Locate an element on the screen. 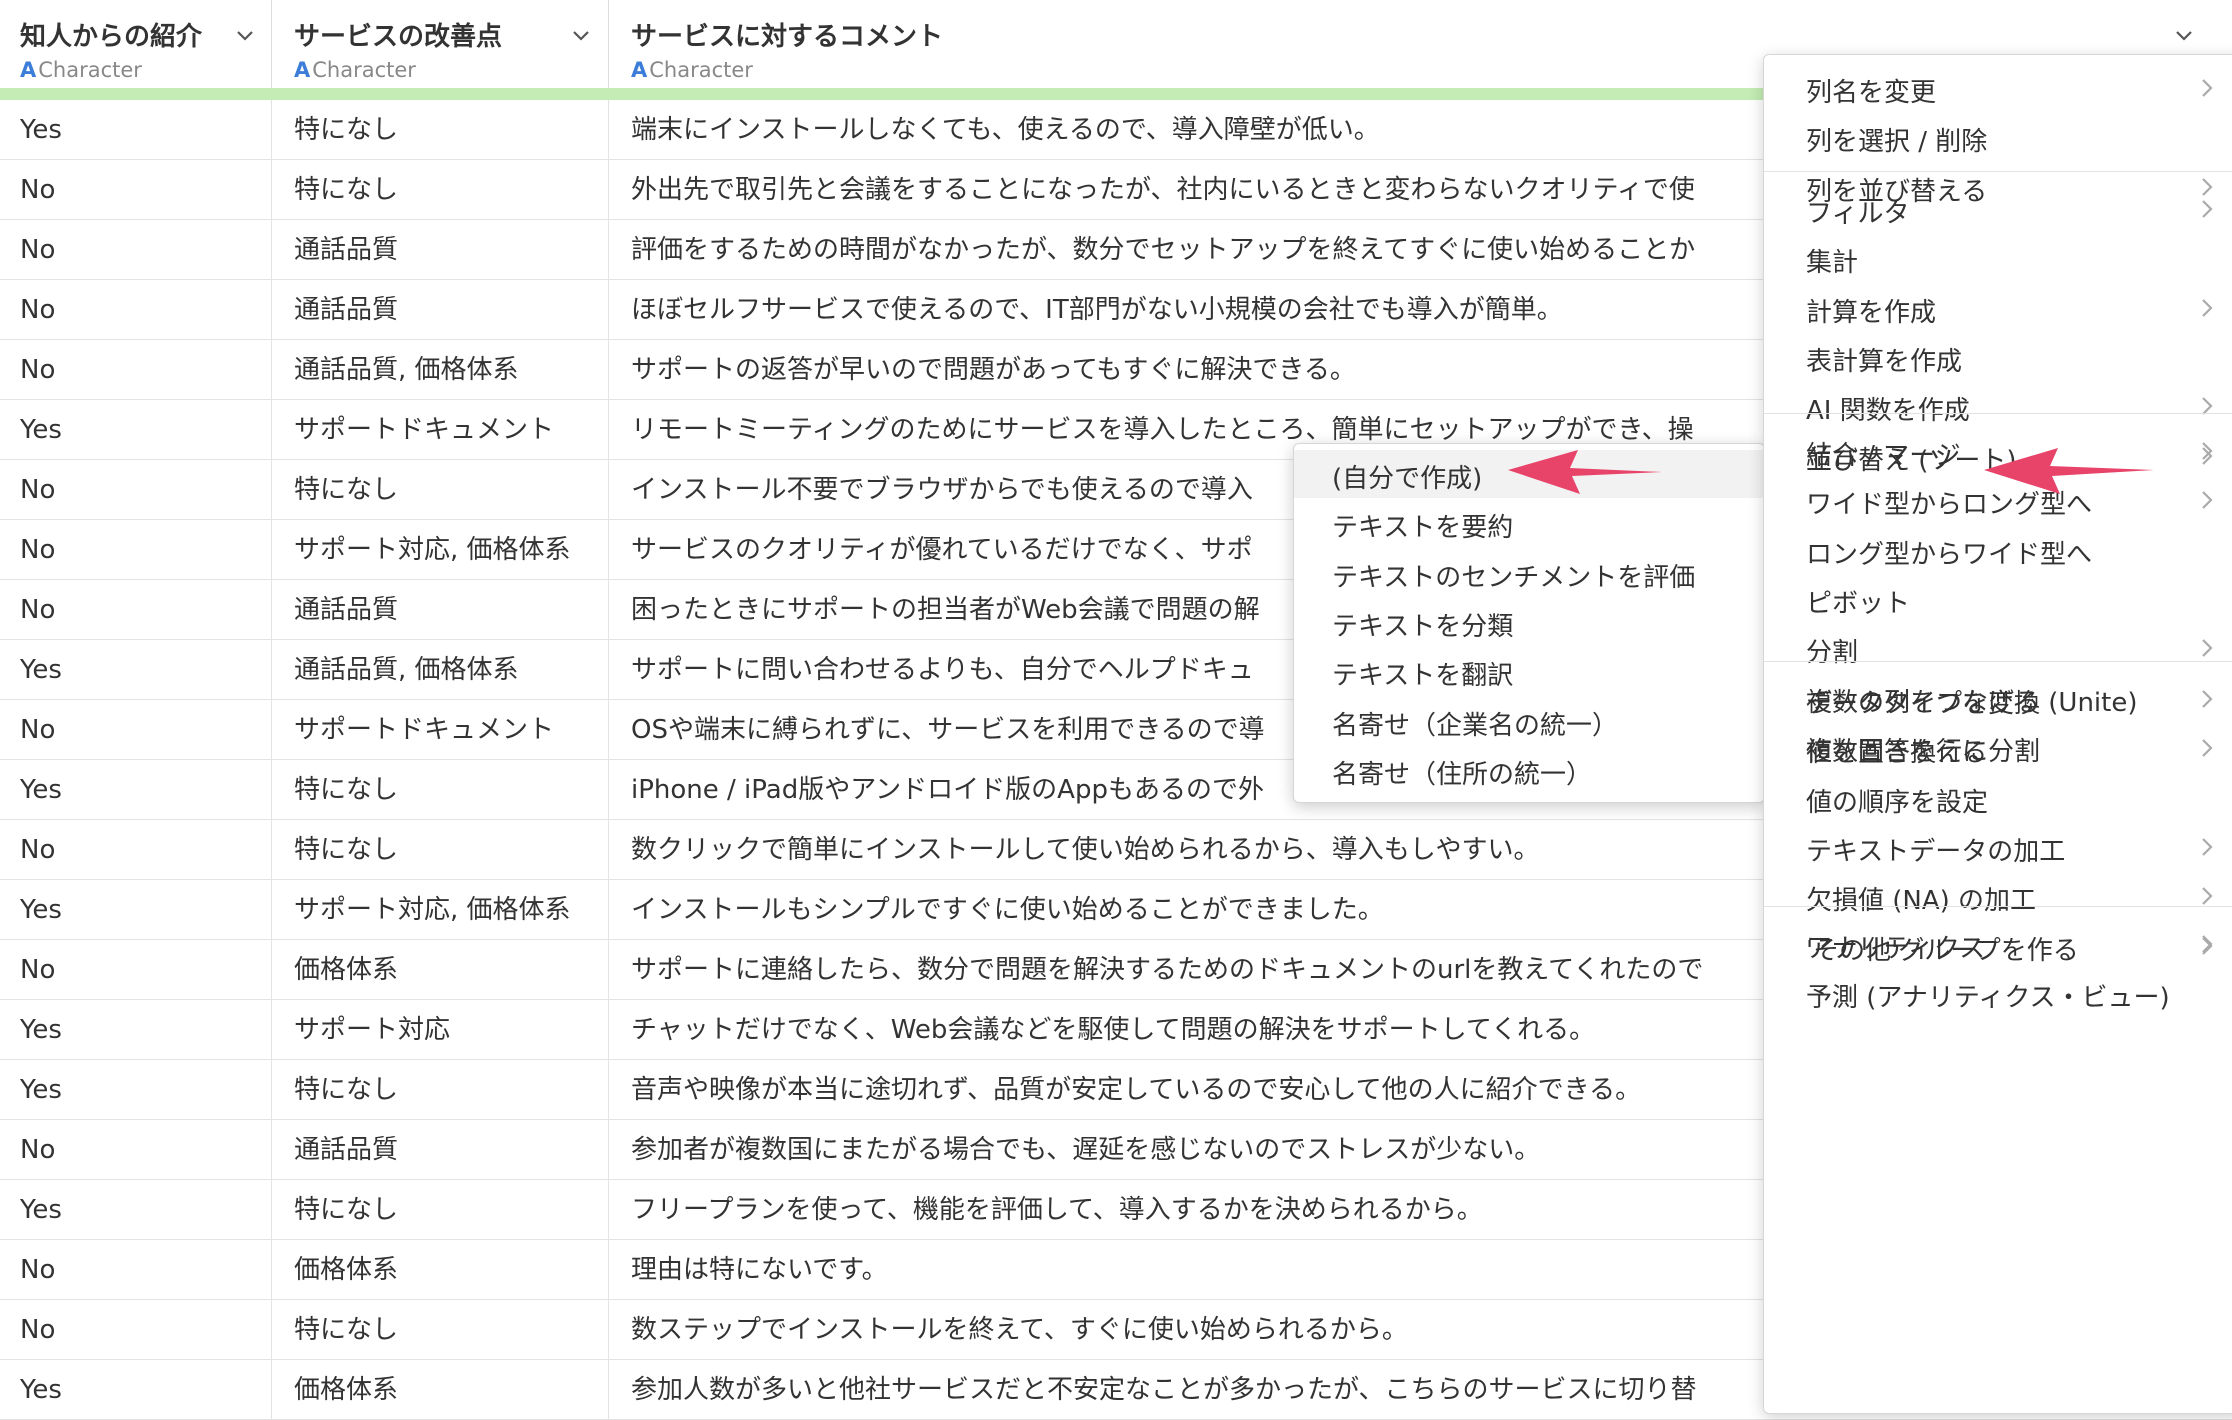  menu-item-label: ピボット is located at coordinates (1858, 603).